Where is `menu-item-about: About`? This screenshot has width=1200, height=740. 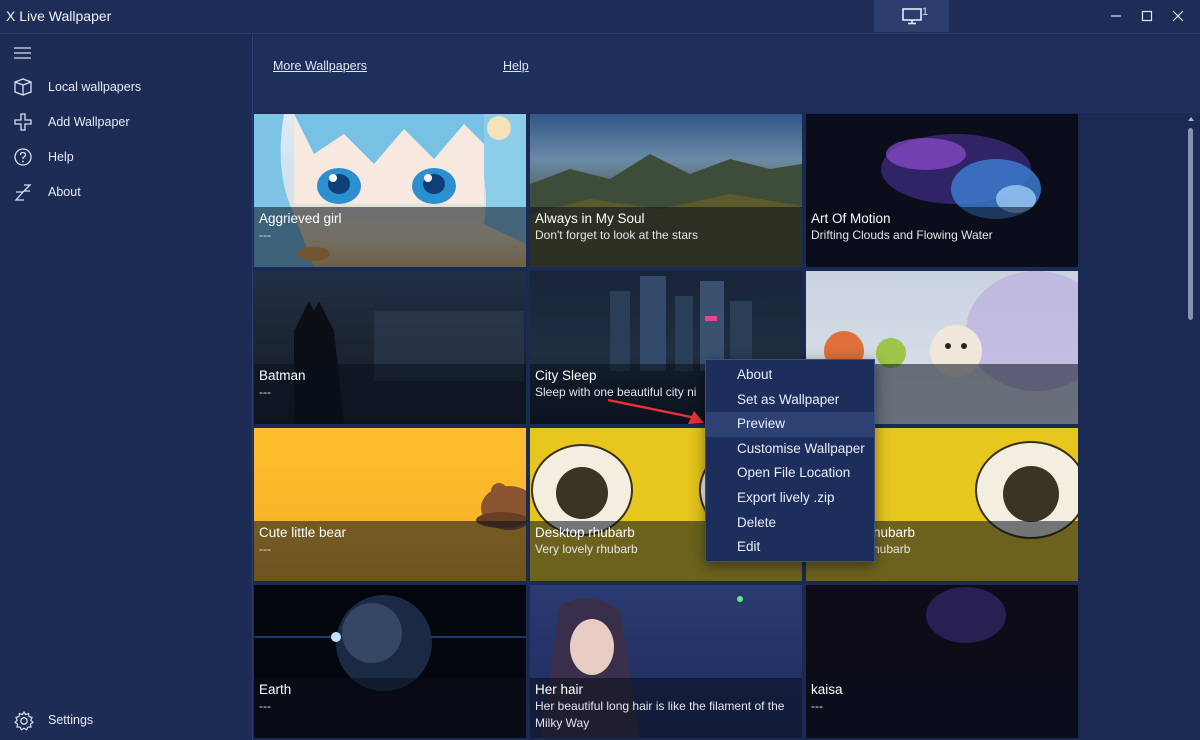 menu-item-about: About is located at coordinates (790, 375).